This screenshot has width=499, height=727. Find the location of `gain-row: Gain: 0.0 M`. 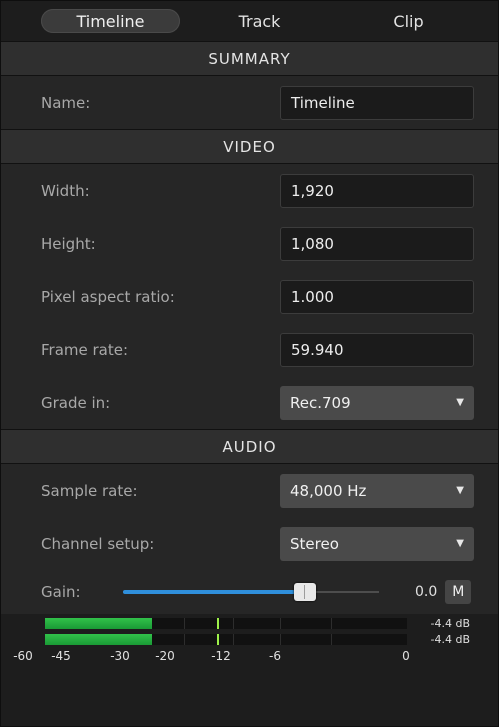

gain-row: Gain: 0.0 M is located at coordinates (257, 592).